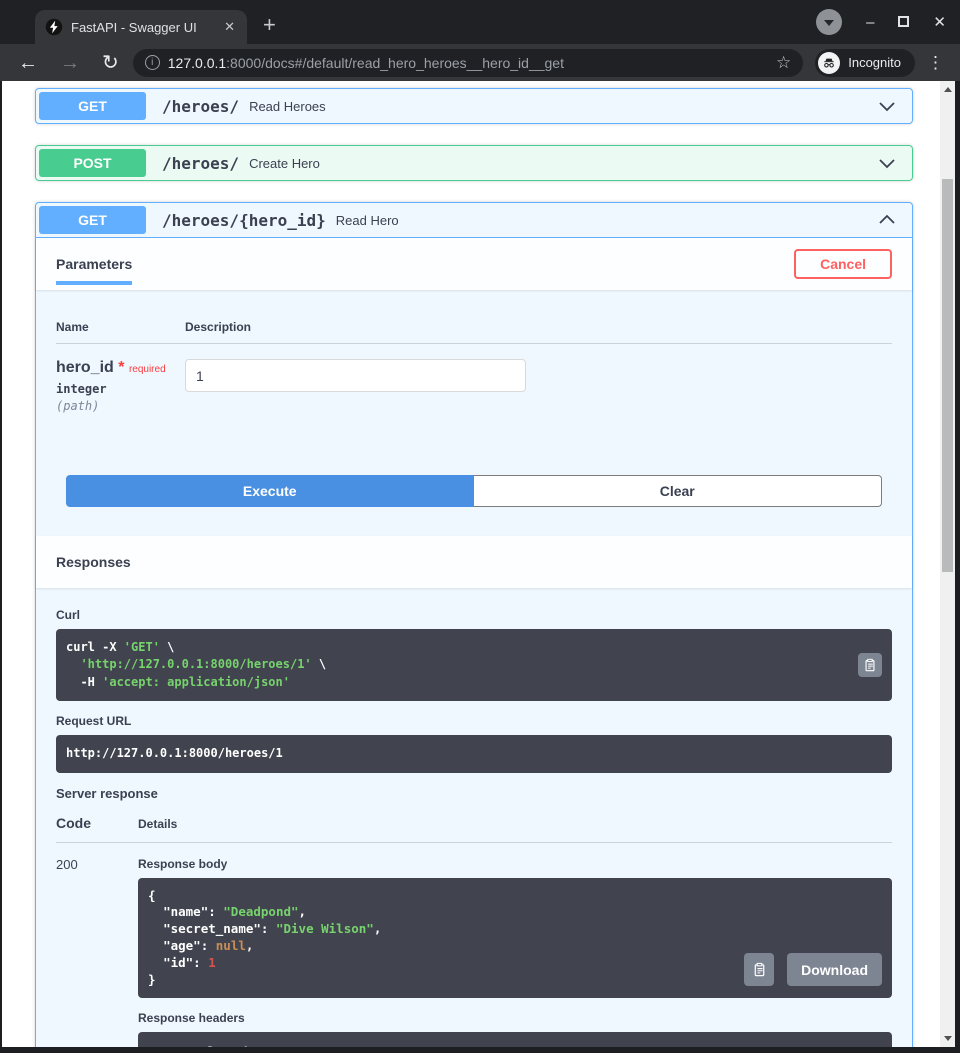 This screenshot has width=960, height=1053. I want to click on parameter-name-cell: hero_id * required integer (path), so click(120, 386).